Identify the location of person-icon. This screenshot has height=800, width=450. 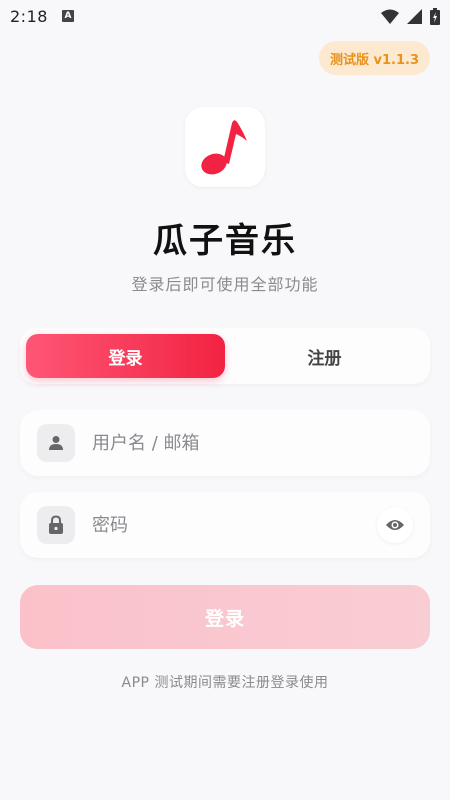
(56, 443).